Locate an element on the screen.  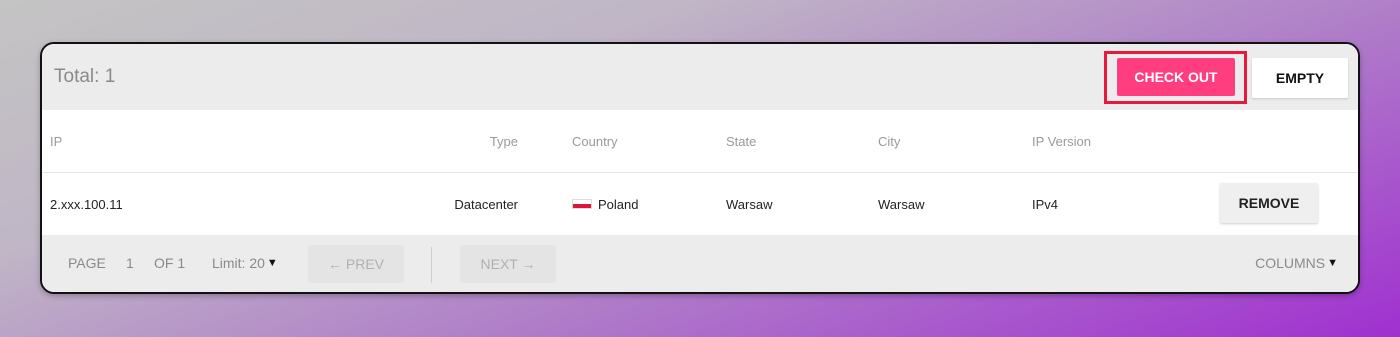
column-header-type: Type is located at coordinates (475, 141).